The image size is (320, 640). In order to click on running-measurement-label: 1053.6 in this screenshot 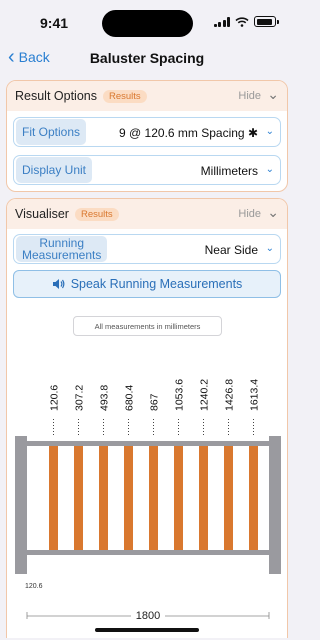, I will do `click(180, 395)`.